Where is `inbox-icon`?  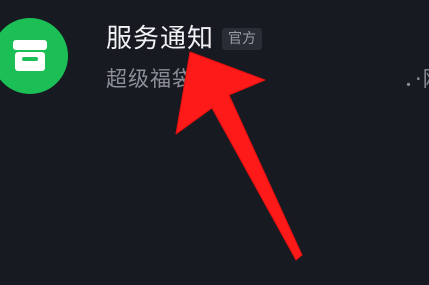
inbox-icon is located at coordinates (30, 55).